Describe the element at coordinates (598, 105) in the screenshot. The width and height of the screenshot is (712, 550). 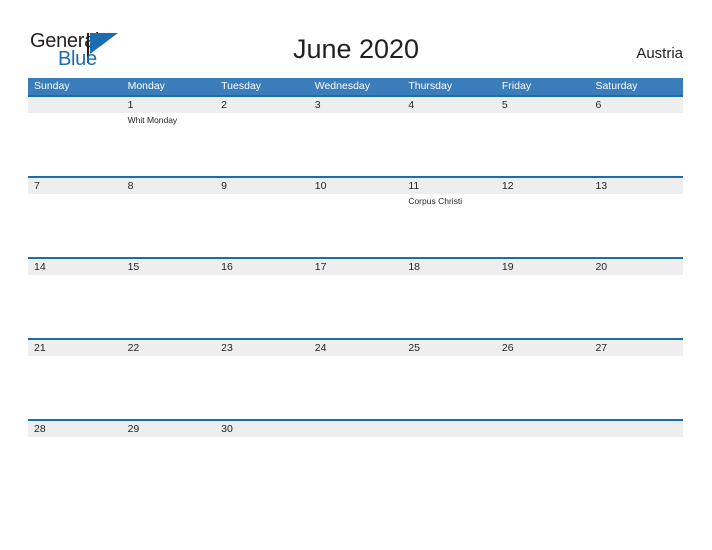
I see `day-number: 6` at that location.